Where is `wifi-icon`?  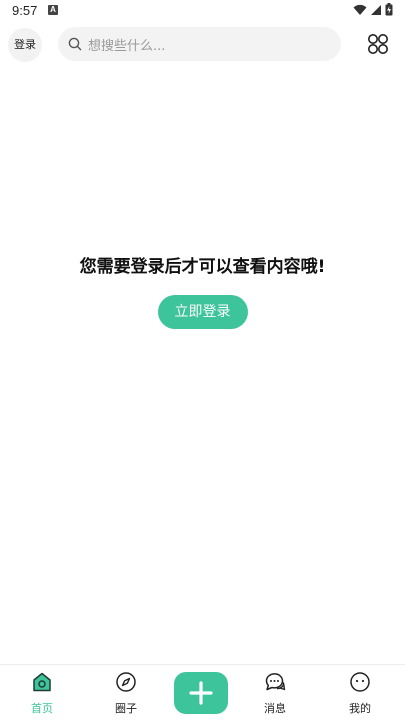
wifi-icon is located at coordinates (360, 9).